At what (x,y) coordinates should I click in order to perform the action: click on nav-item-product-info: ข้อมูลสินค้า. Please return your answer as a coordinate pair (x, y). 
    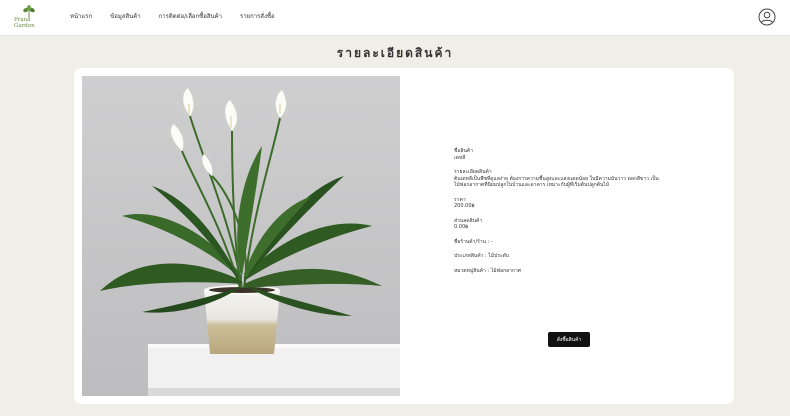
    Looking at the image, I should click on (125, 16).